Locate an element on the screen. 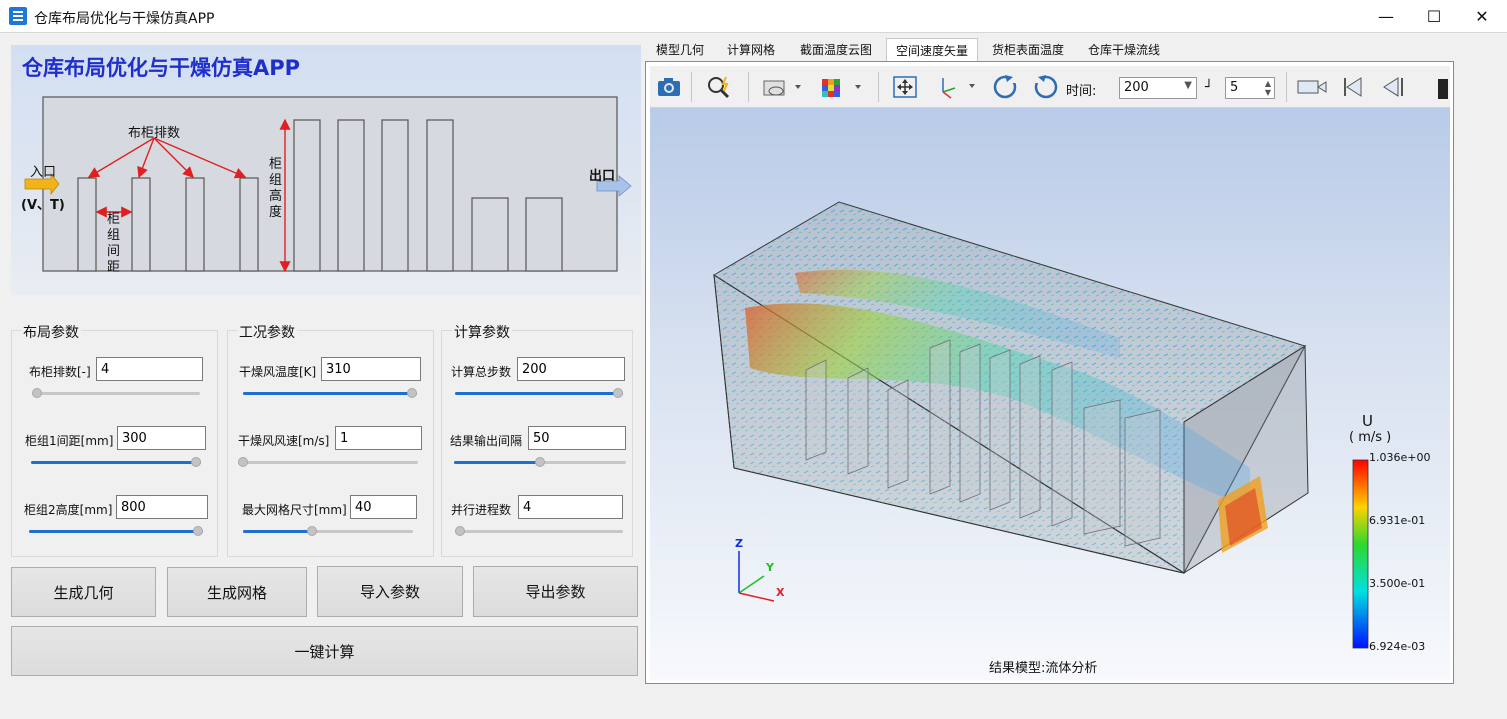 This screenshot has height=719, width=1507. legend-min: 6.924e-03 is located at coordinates (1397, 646).